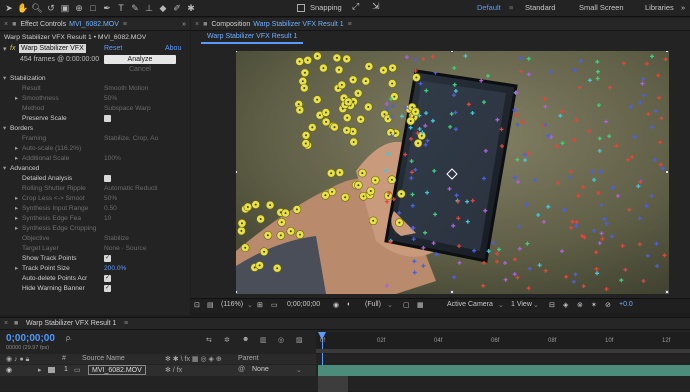 This screenshot has height=392, width=690. What do you see at coordinates (452, 292) in the screenshot?
I see `frame-handle-bc` at bounding box center [452, 292].